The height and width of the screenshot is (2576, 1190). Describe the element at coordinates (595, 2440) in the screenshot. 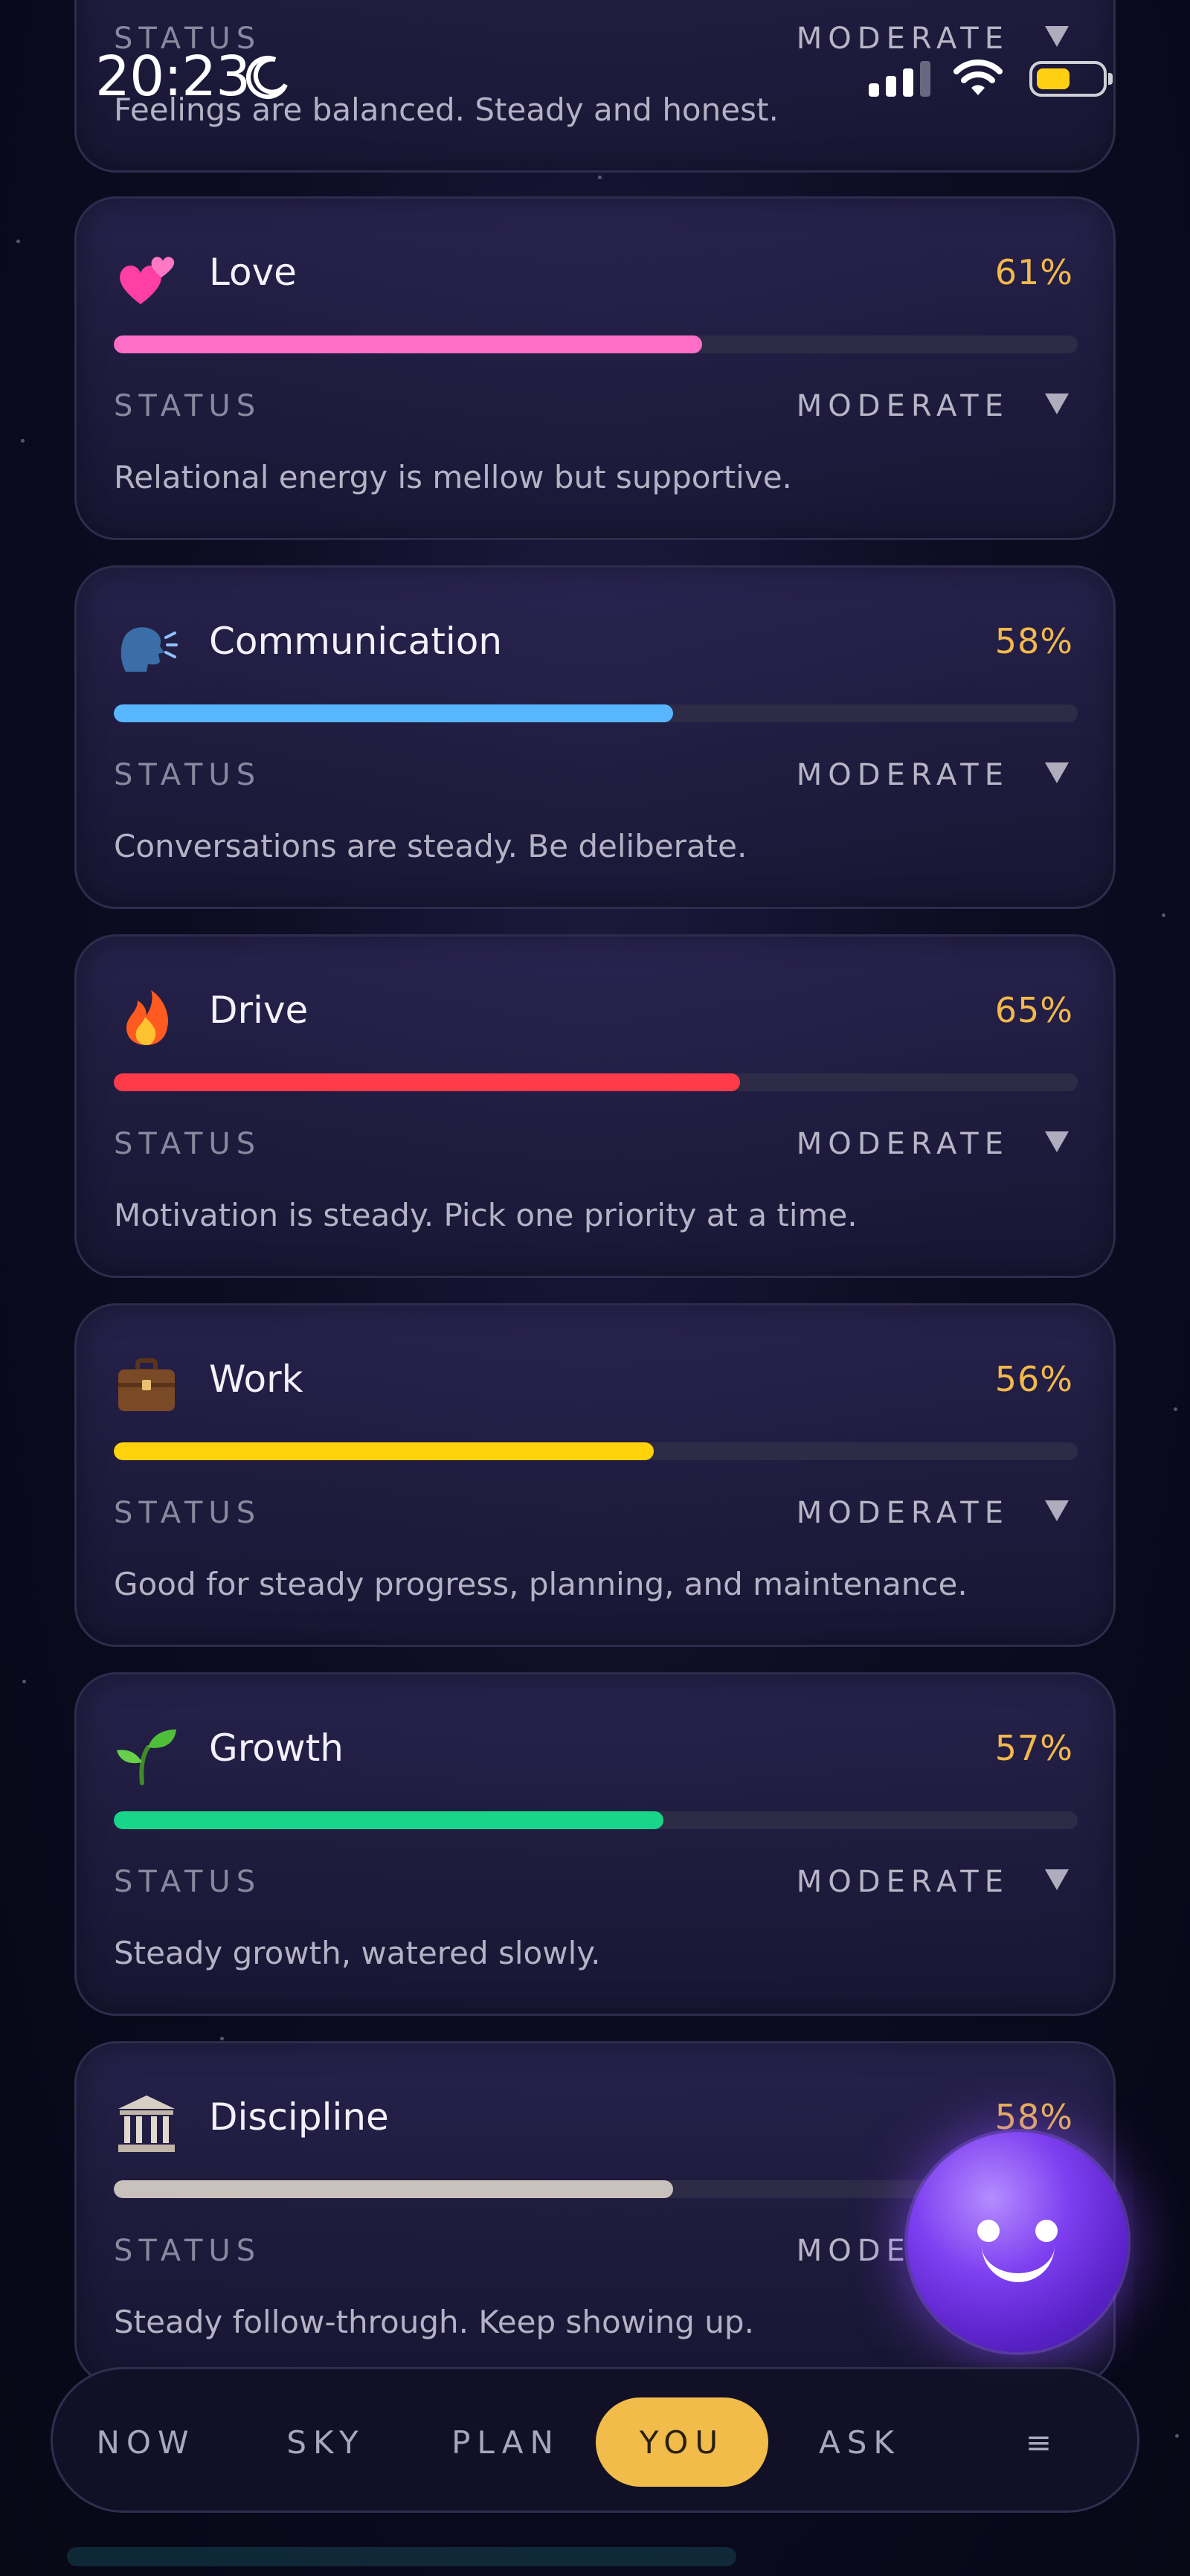

I see `bottom-nav: NOW SKY PLAN YOU ASK ≡` at that location.